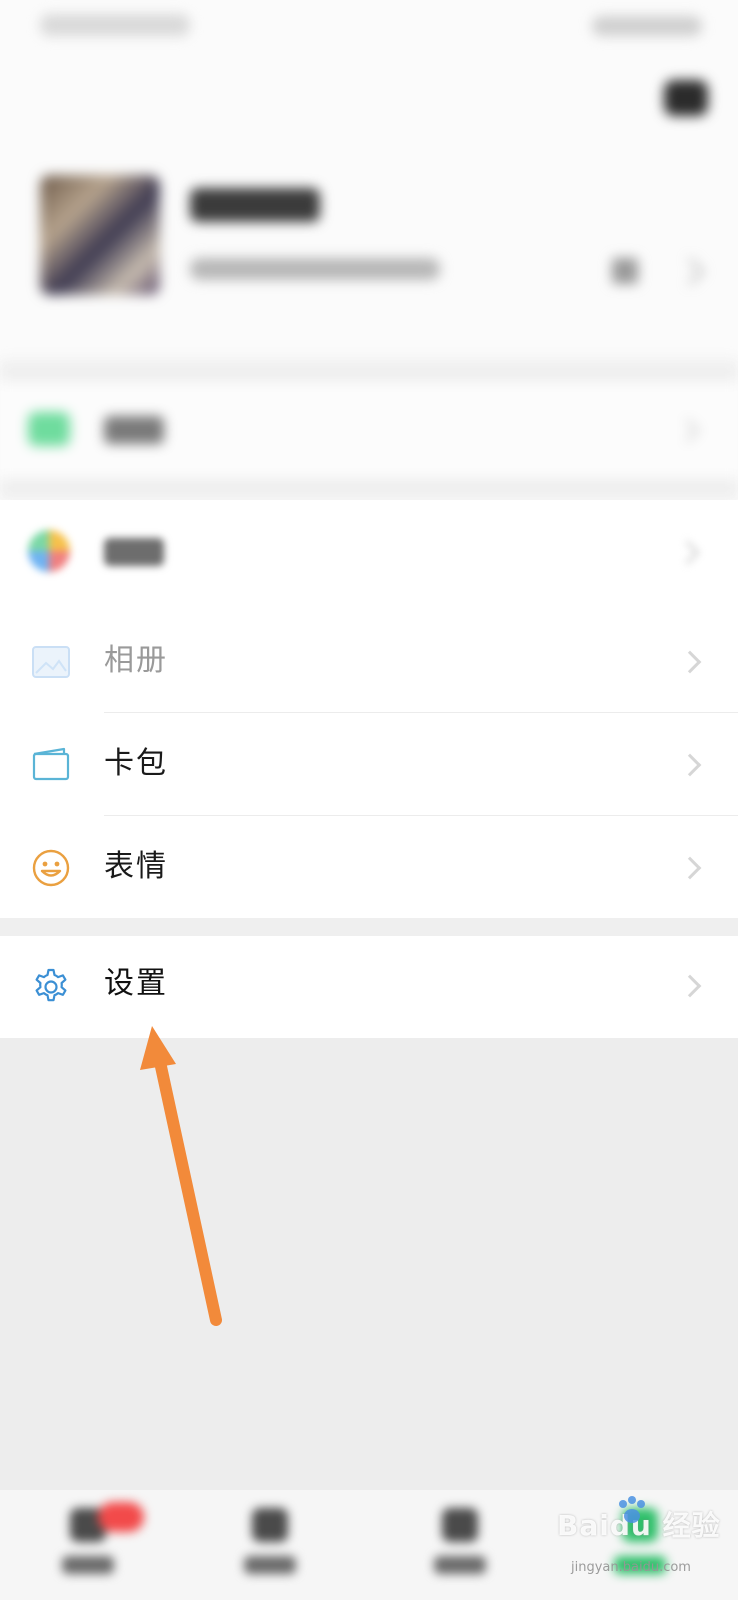  Describe the element at coordinates (134, 430) in the screenshot. I see `pay-label` at that location.